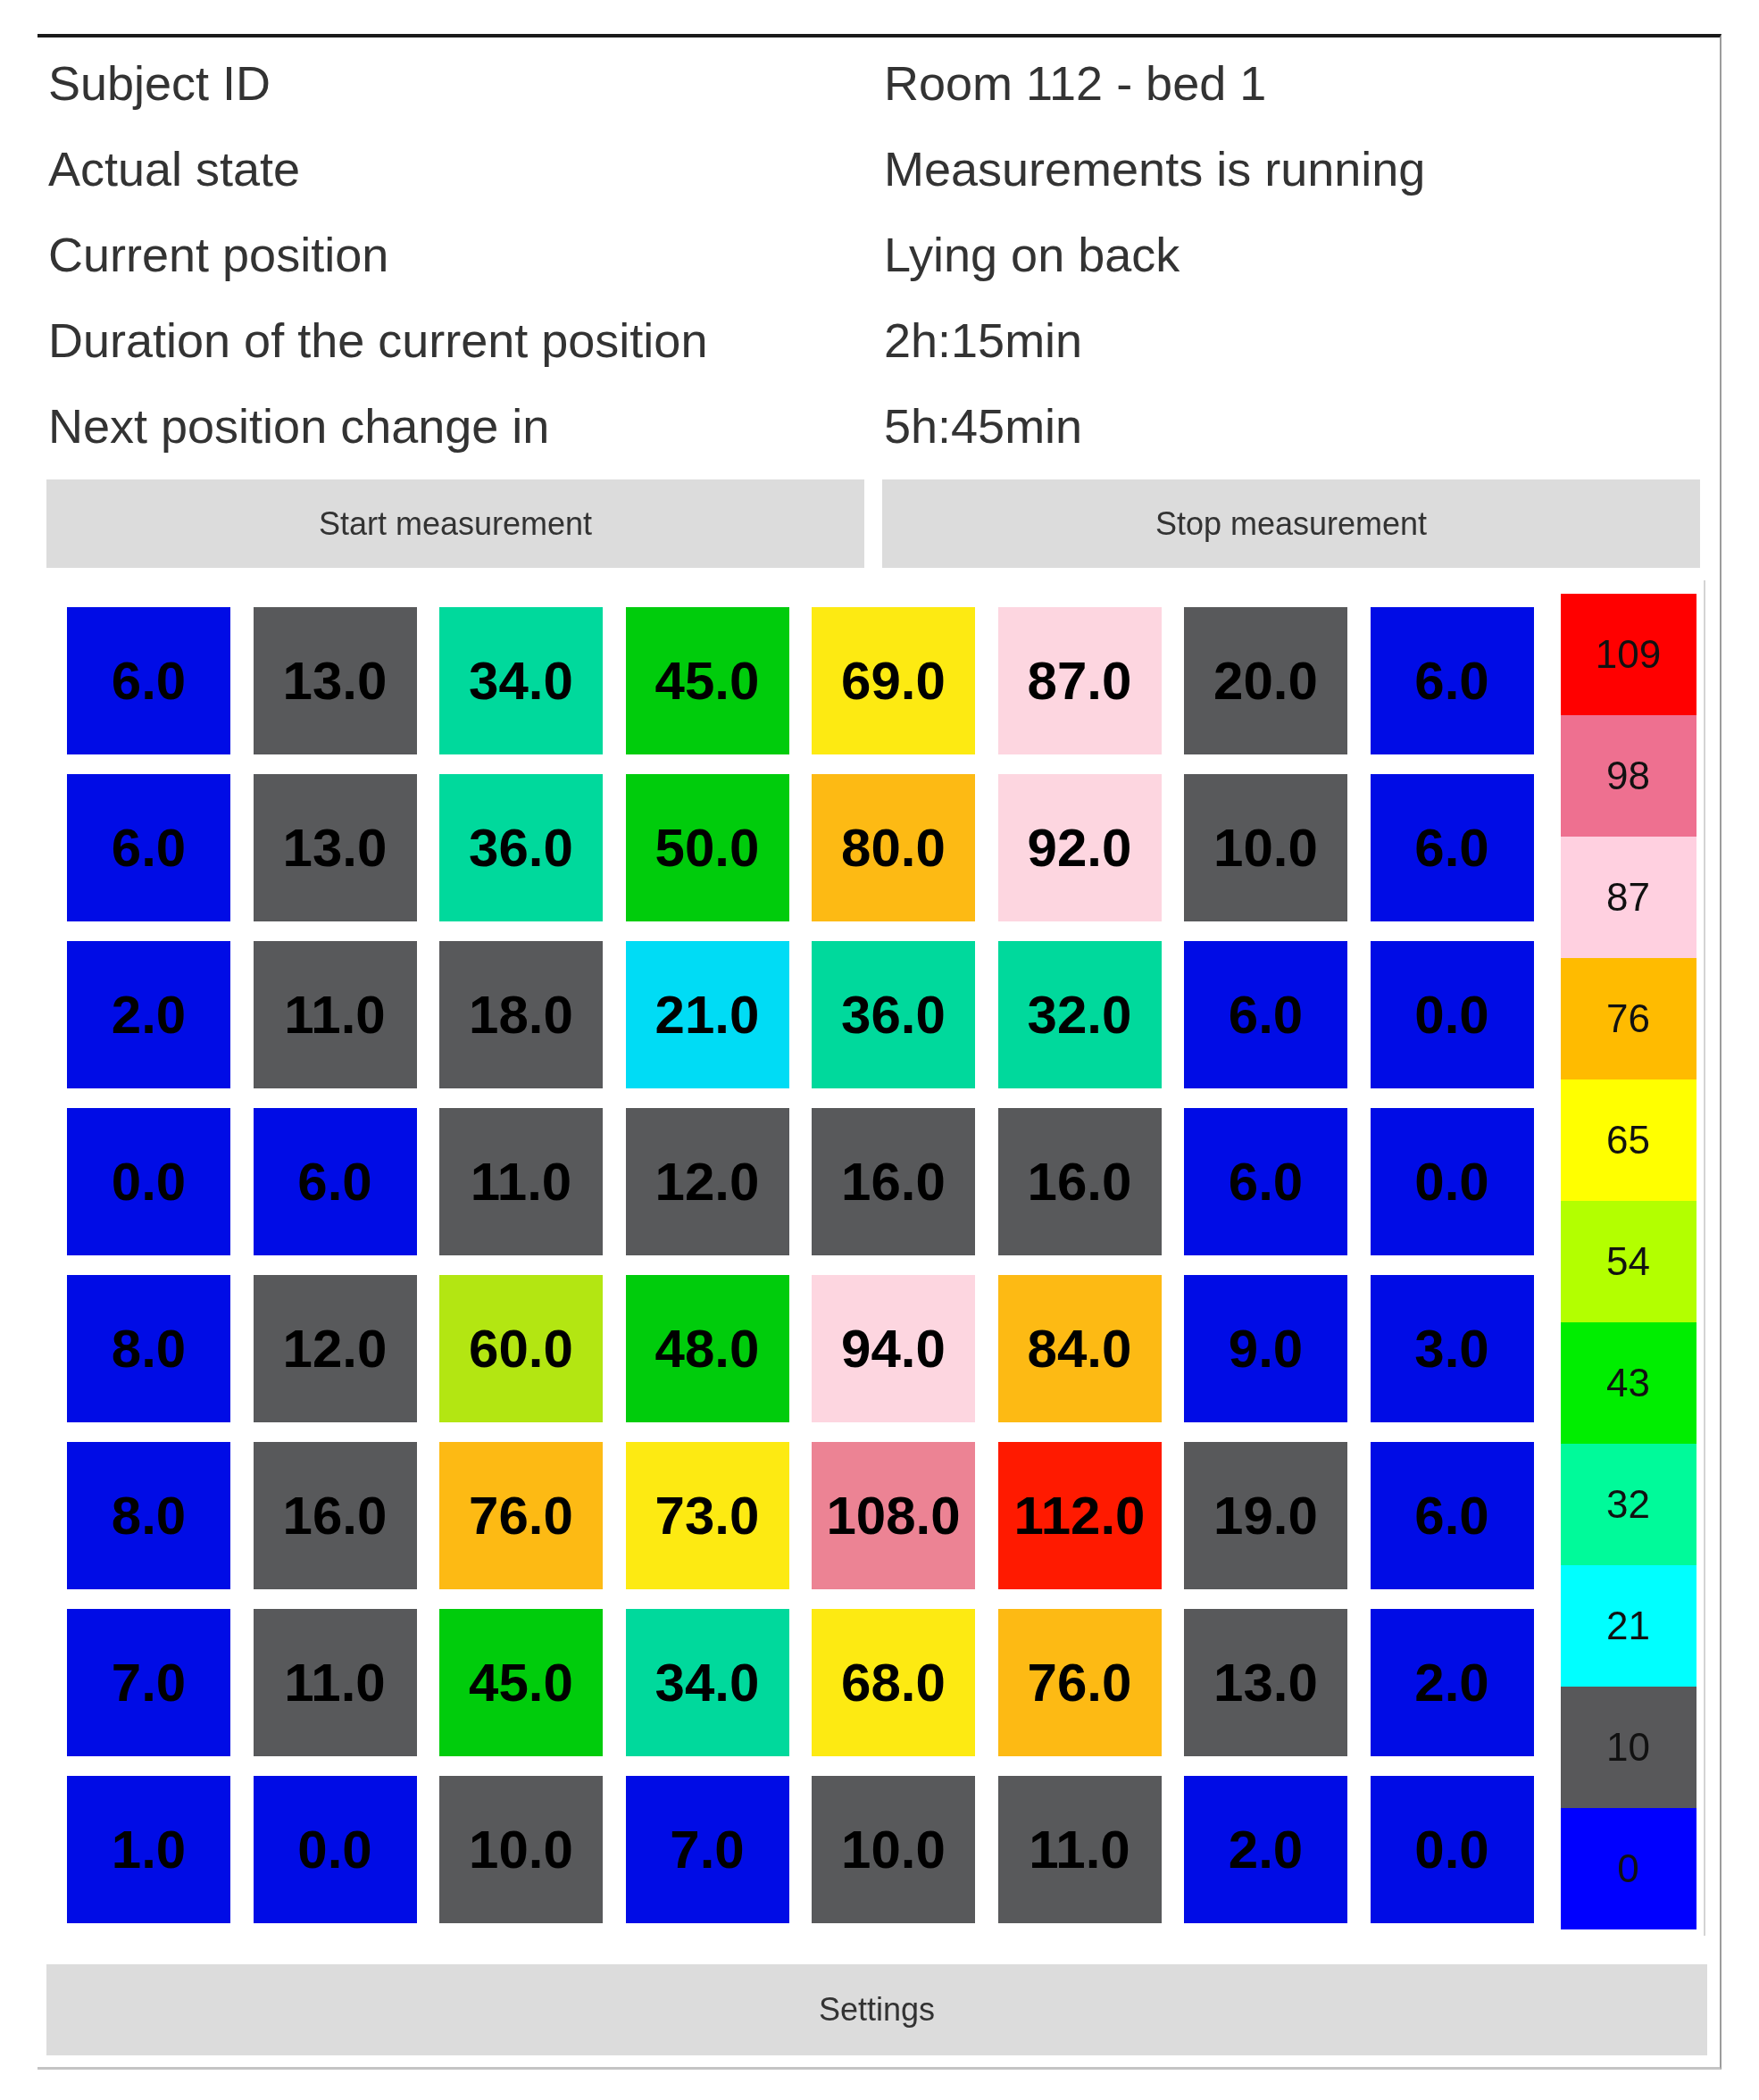  What do you see at coordinates (1079, 1516) in the screenshot?
I see `pressure-cell: 112.0` at bounding box center [1079, 1516].